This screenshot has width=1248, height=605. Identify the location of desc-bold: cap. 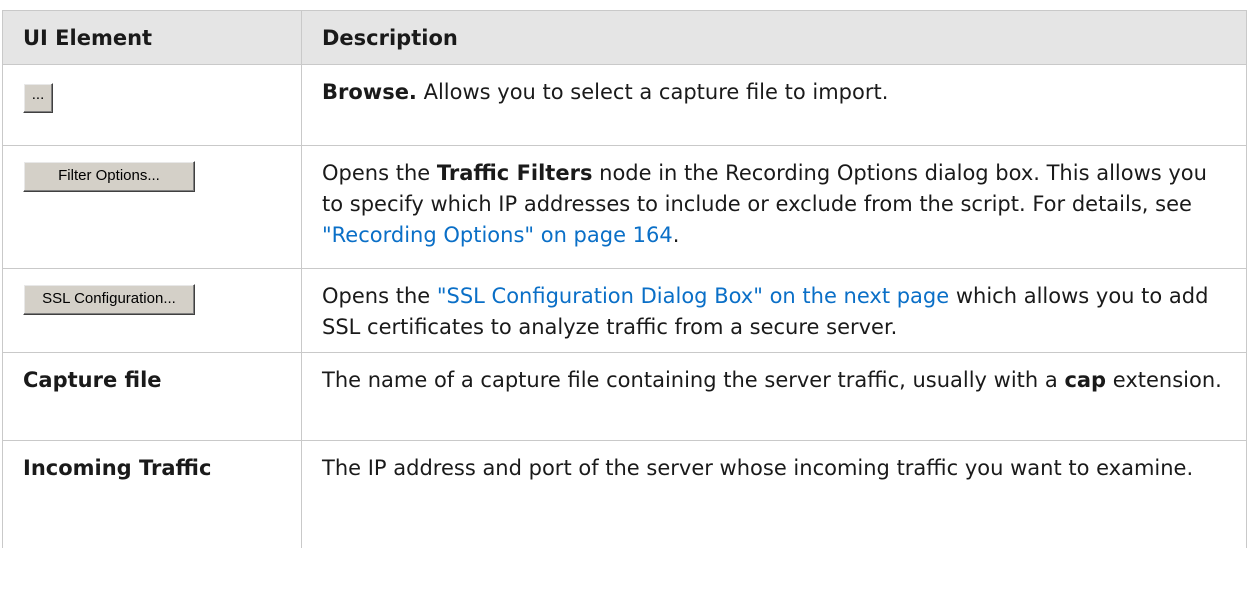
(1085, 380).